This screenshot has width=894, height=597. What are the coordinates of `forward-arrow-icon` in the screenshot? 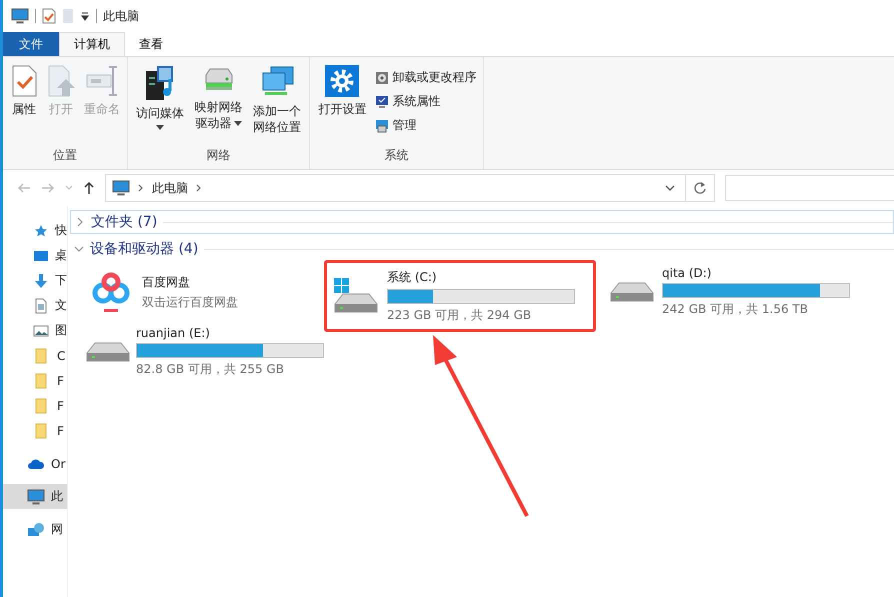 It's located at (48, 188).